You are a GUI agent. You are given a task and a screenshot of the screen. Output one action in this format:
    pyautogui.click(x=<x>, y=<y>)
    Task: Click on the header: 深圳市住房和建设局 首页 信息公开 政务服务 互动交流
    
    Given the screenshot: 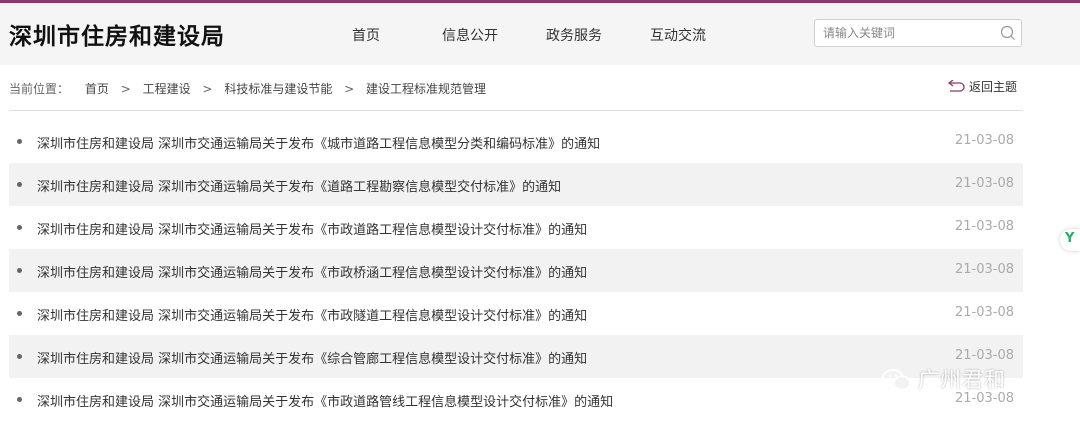 What is the action you would take?
    pyautogui.click(x=540, y=34)
    